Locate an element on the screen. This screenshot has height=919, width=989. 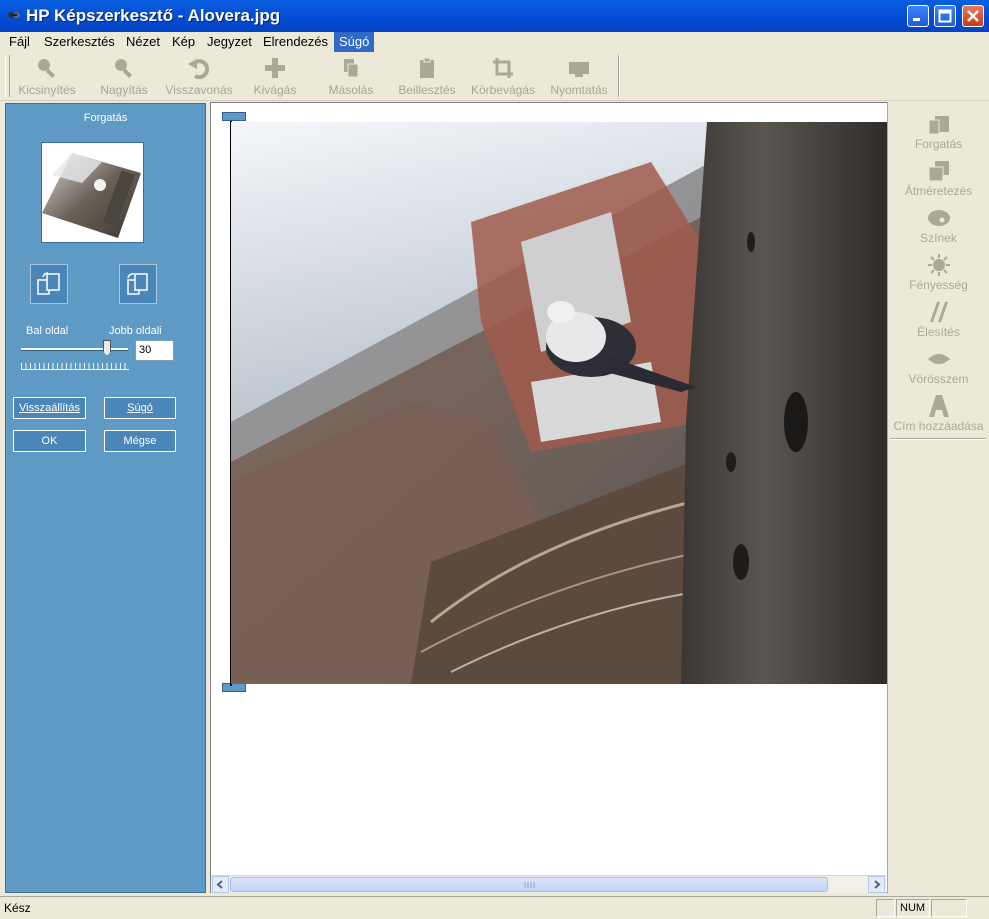
crop-label: Körbevágás is located at coordinates (503, 90).